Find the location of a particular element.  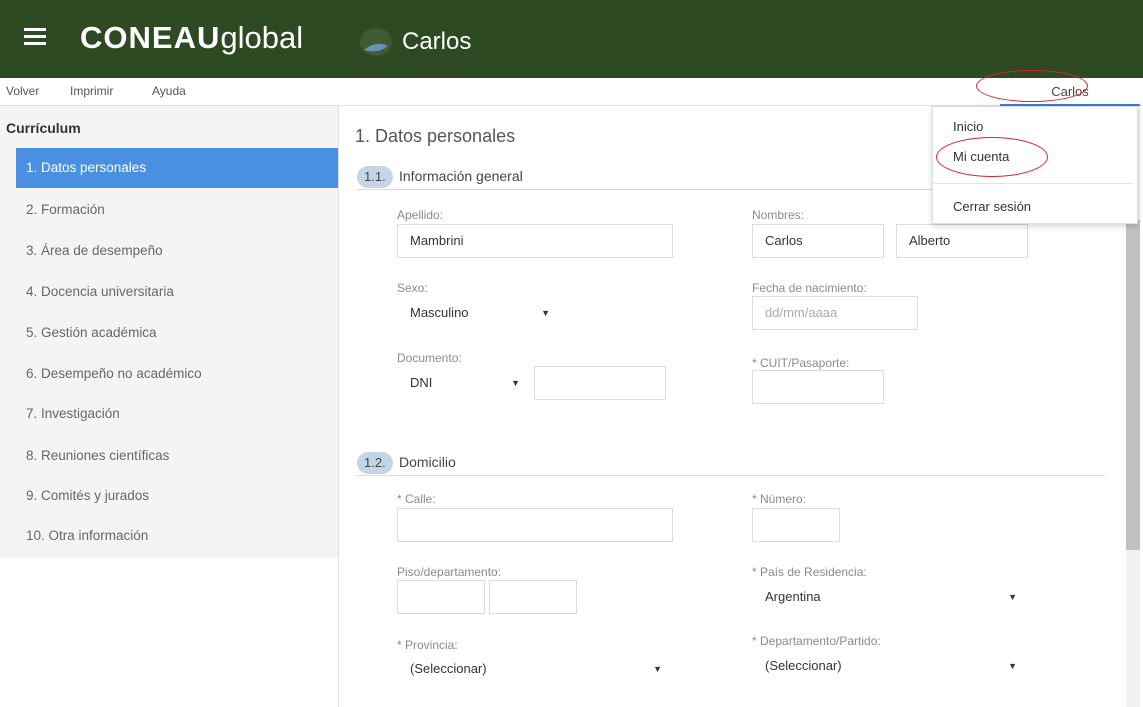

nombre-first-value: Carlos is located at coordinates (784, 240).